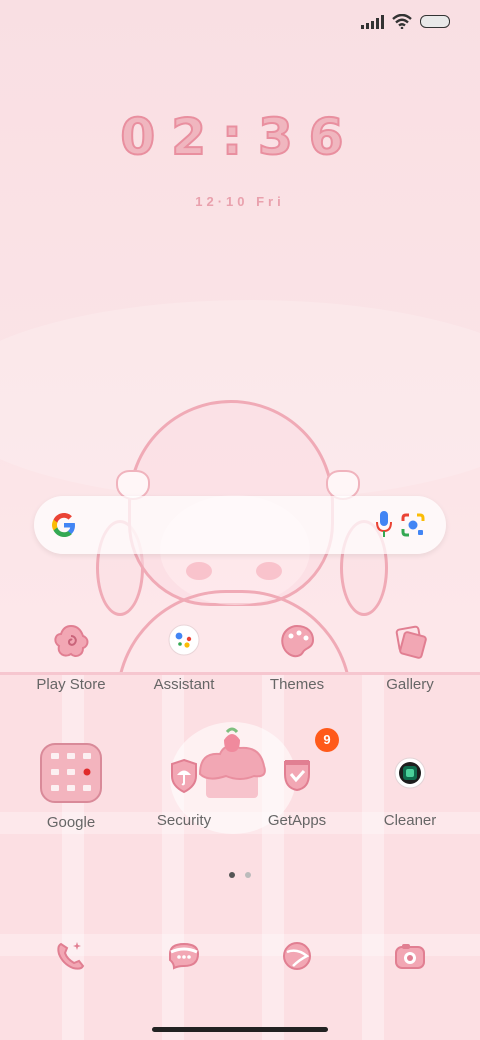  Describe the element at coordinates (71, 773) in the screenshot. I see `folder-icon` at that location.